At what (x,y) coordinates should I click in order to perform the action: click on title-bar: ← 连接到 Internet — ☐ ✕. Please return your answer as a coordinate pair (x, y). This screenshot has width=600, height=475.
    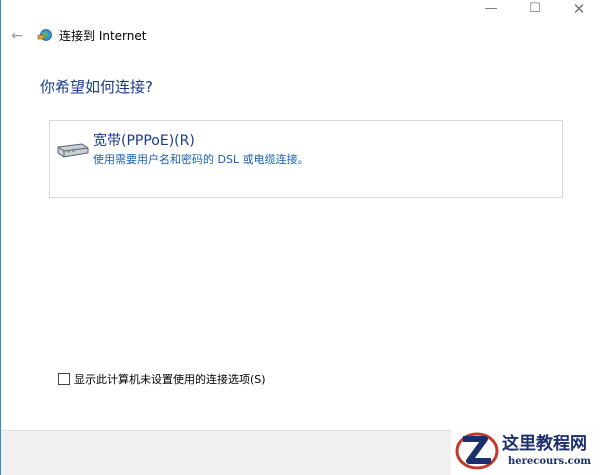
    Looking at the image, I should click on (300, 27).